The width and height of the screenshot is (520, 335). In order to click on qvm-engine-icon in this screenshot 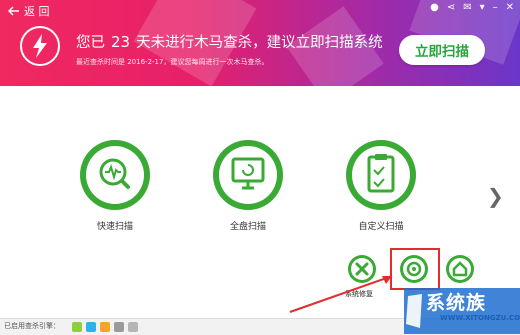, I will do `click(91, 327)`.